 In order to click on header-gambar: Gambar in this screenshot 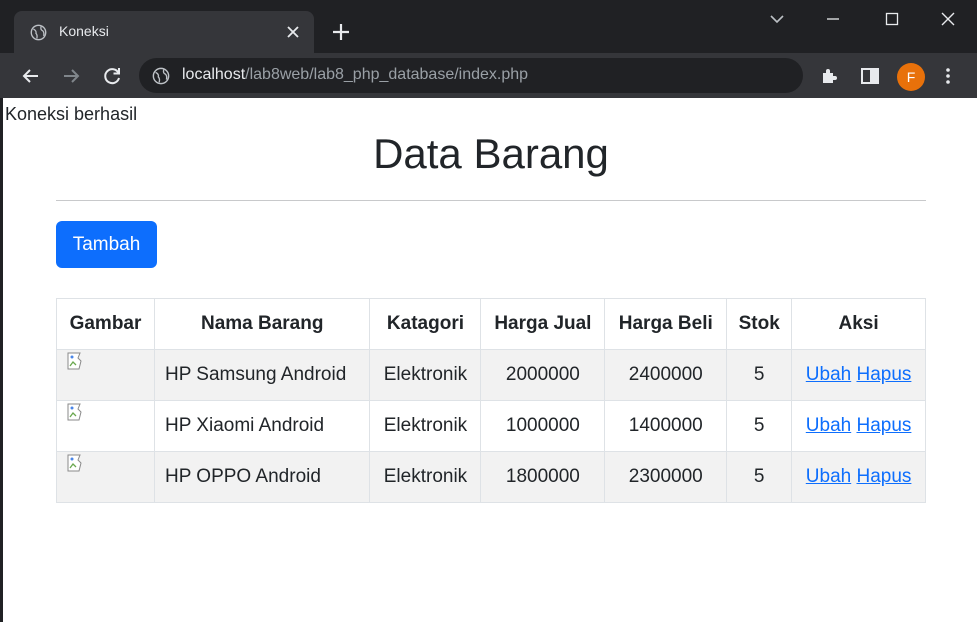, I will do `click(105, 324)`.